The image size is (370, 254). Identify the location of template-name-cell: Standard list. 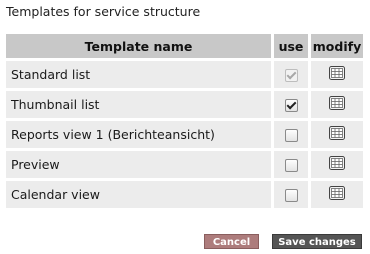
(140, 76).